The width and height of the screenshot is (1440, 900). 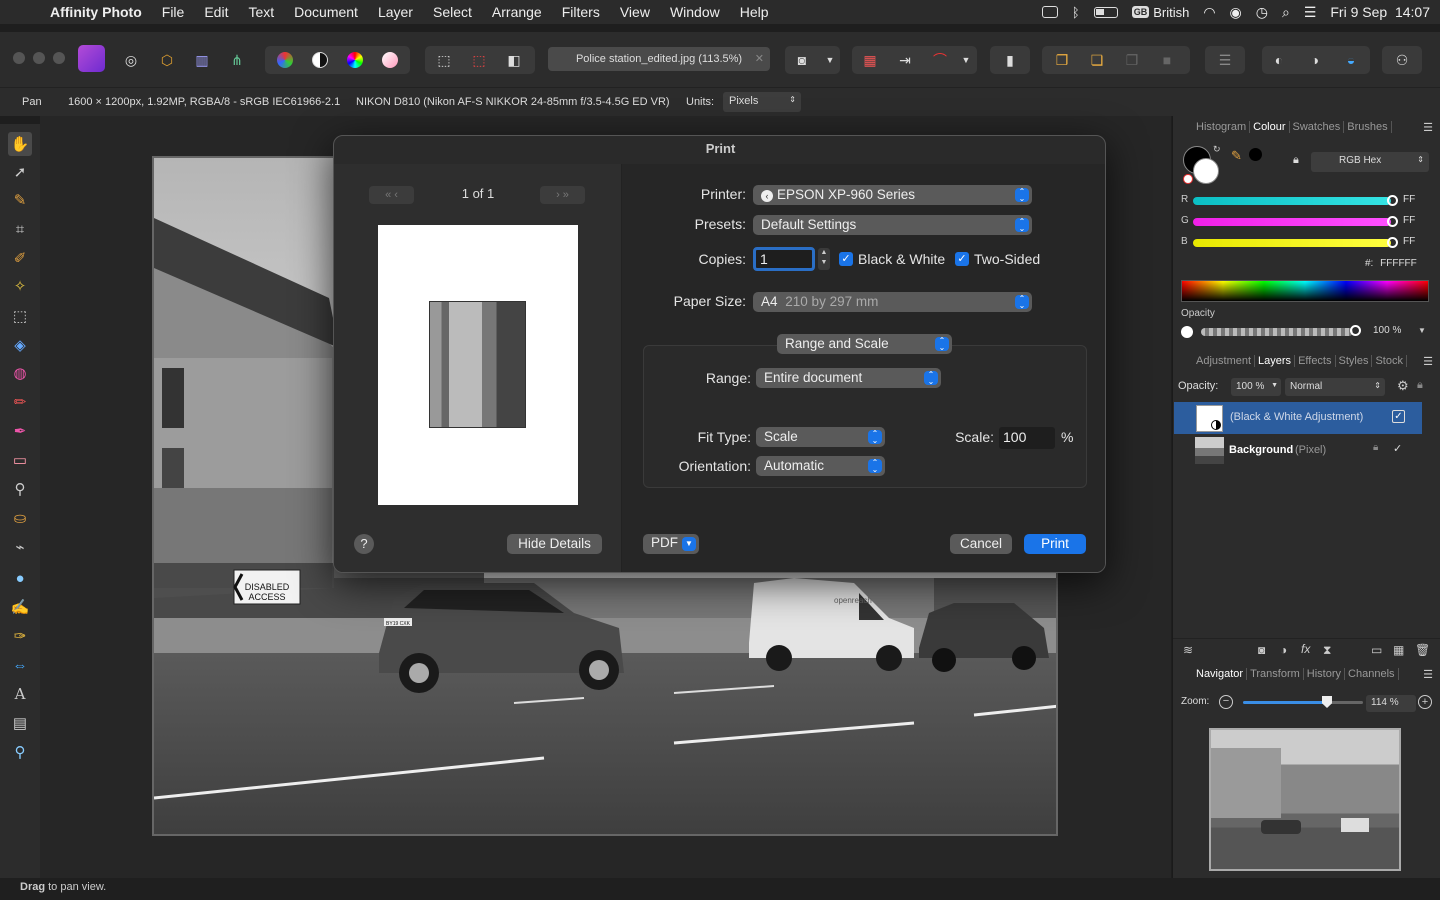 What do you see at coordinates (1225, 60) in the screenshot?
I see `align-icon: ☰` at bounding box center [1225, 60].